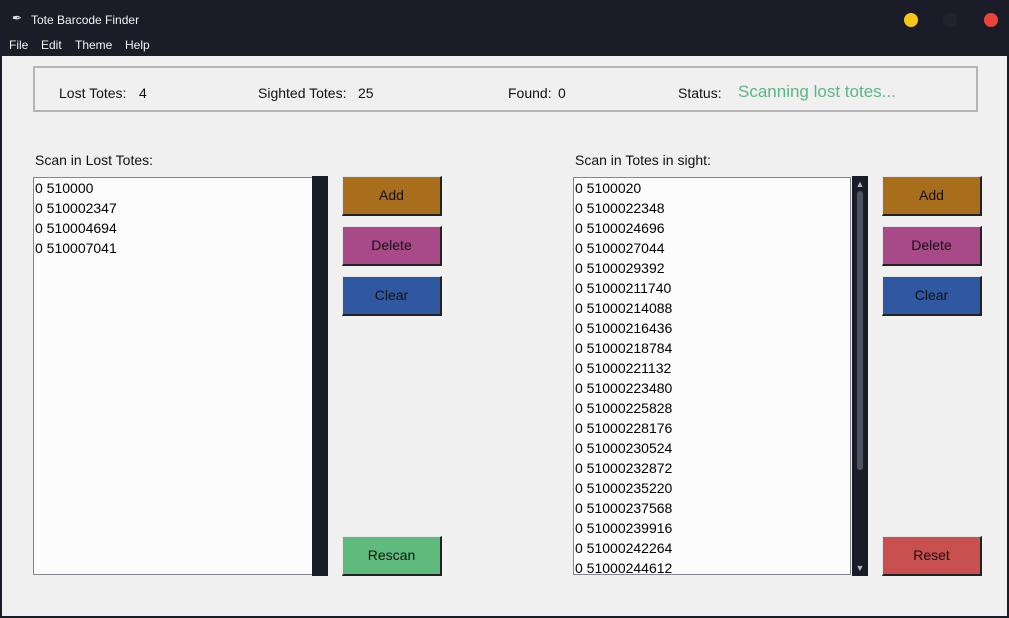 This screenshot has height=618, width=1009. Describe the element at coordinates (712, 248) in the screenshot. I see `list-item: 0 5100027044` at that location.